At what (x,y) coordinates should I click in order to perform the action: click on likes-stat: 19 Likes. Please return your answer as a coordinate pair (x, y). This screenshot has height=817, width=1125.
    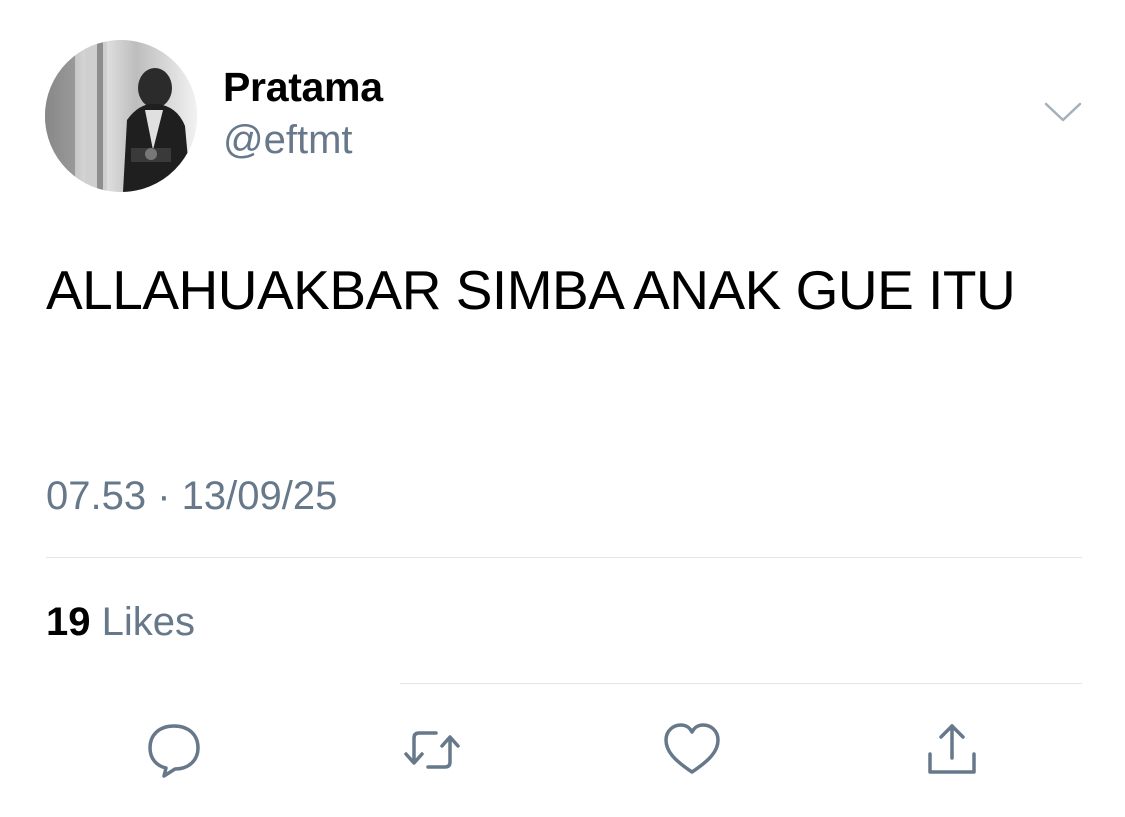
    Looking at the image, I should click on (120, 622).